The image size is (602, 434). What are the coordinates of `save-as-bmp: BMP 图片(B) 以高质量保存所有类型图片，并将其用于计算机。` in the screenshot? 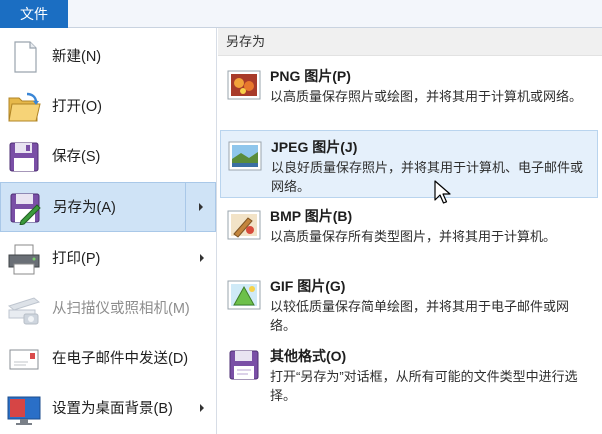 It's located at (409, 234).